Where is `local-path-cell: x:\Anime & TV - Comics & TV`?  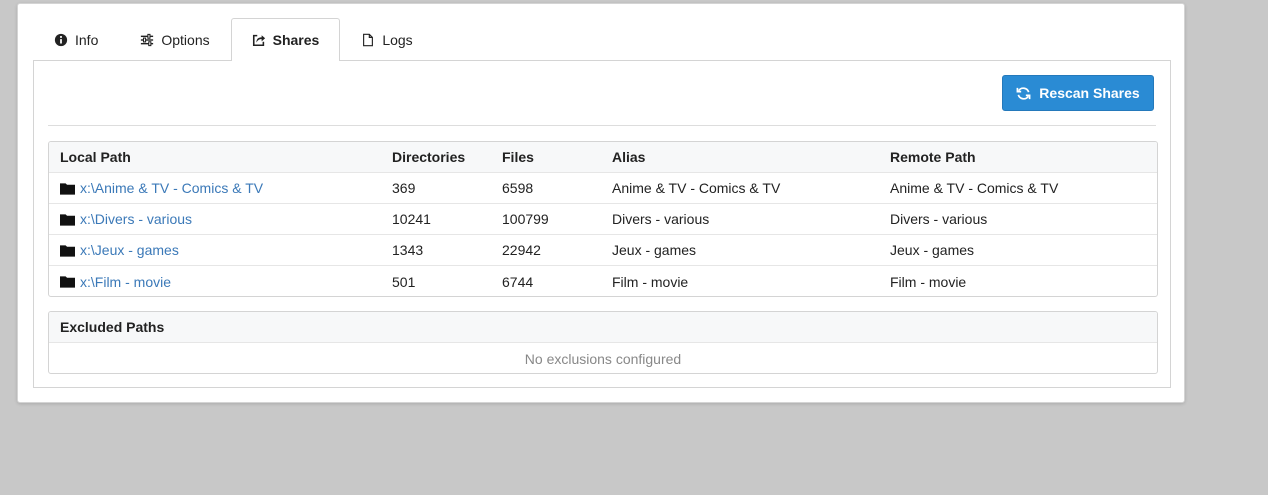 local-path-cell: x:\Anime & TV - Comics & TV is located at coordinates (220, 188).